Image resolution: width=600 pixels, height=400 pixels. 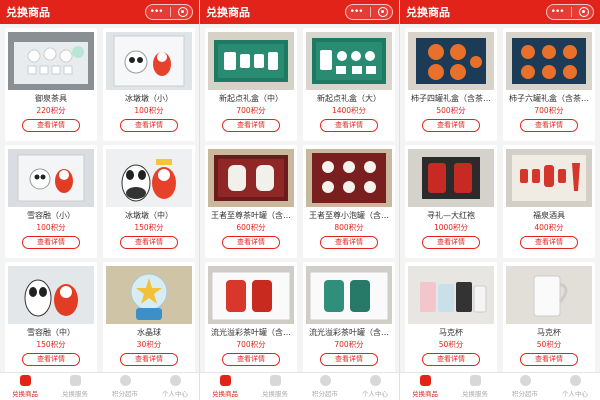 What do you see at coordinates (251, 110) in the screenshot?
I see `product-points: 700积分` at bounding box center [251, 110].